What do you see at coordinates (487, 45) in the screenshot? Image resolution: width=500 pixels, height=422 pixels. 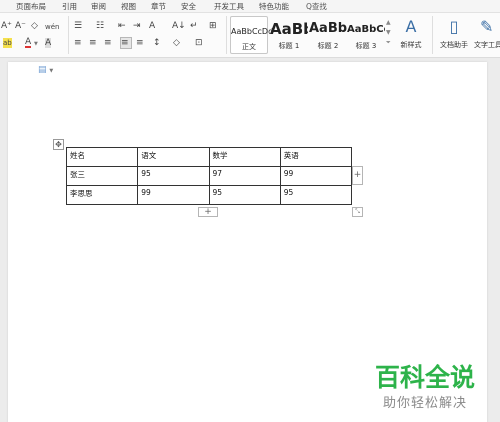 I see `text-tools-label: 文字工具` at bounding box center [487, 45].